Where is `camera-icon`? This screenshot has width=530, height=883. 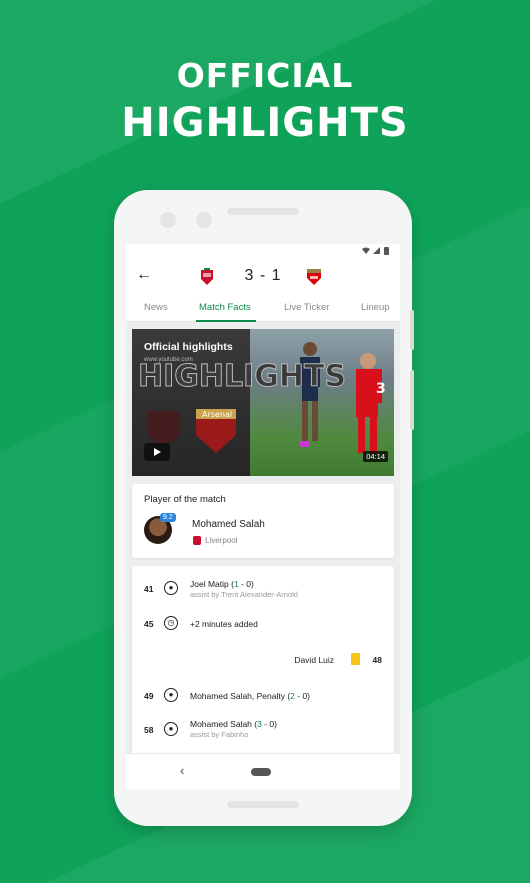
camera-icon is located at coordinates (168, 220).